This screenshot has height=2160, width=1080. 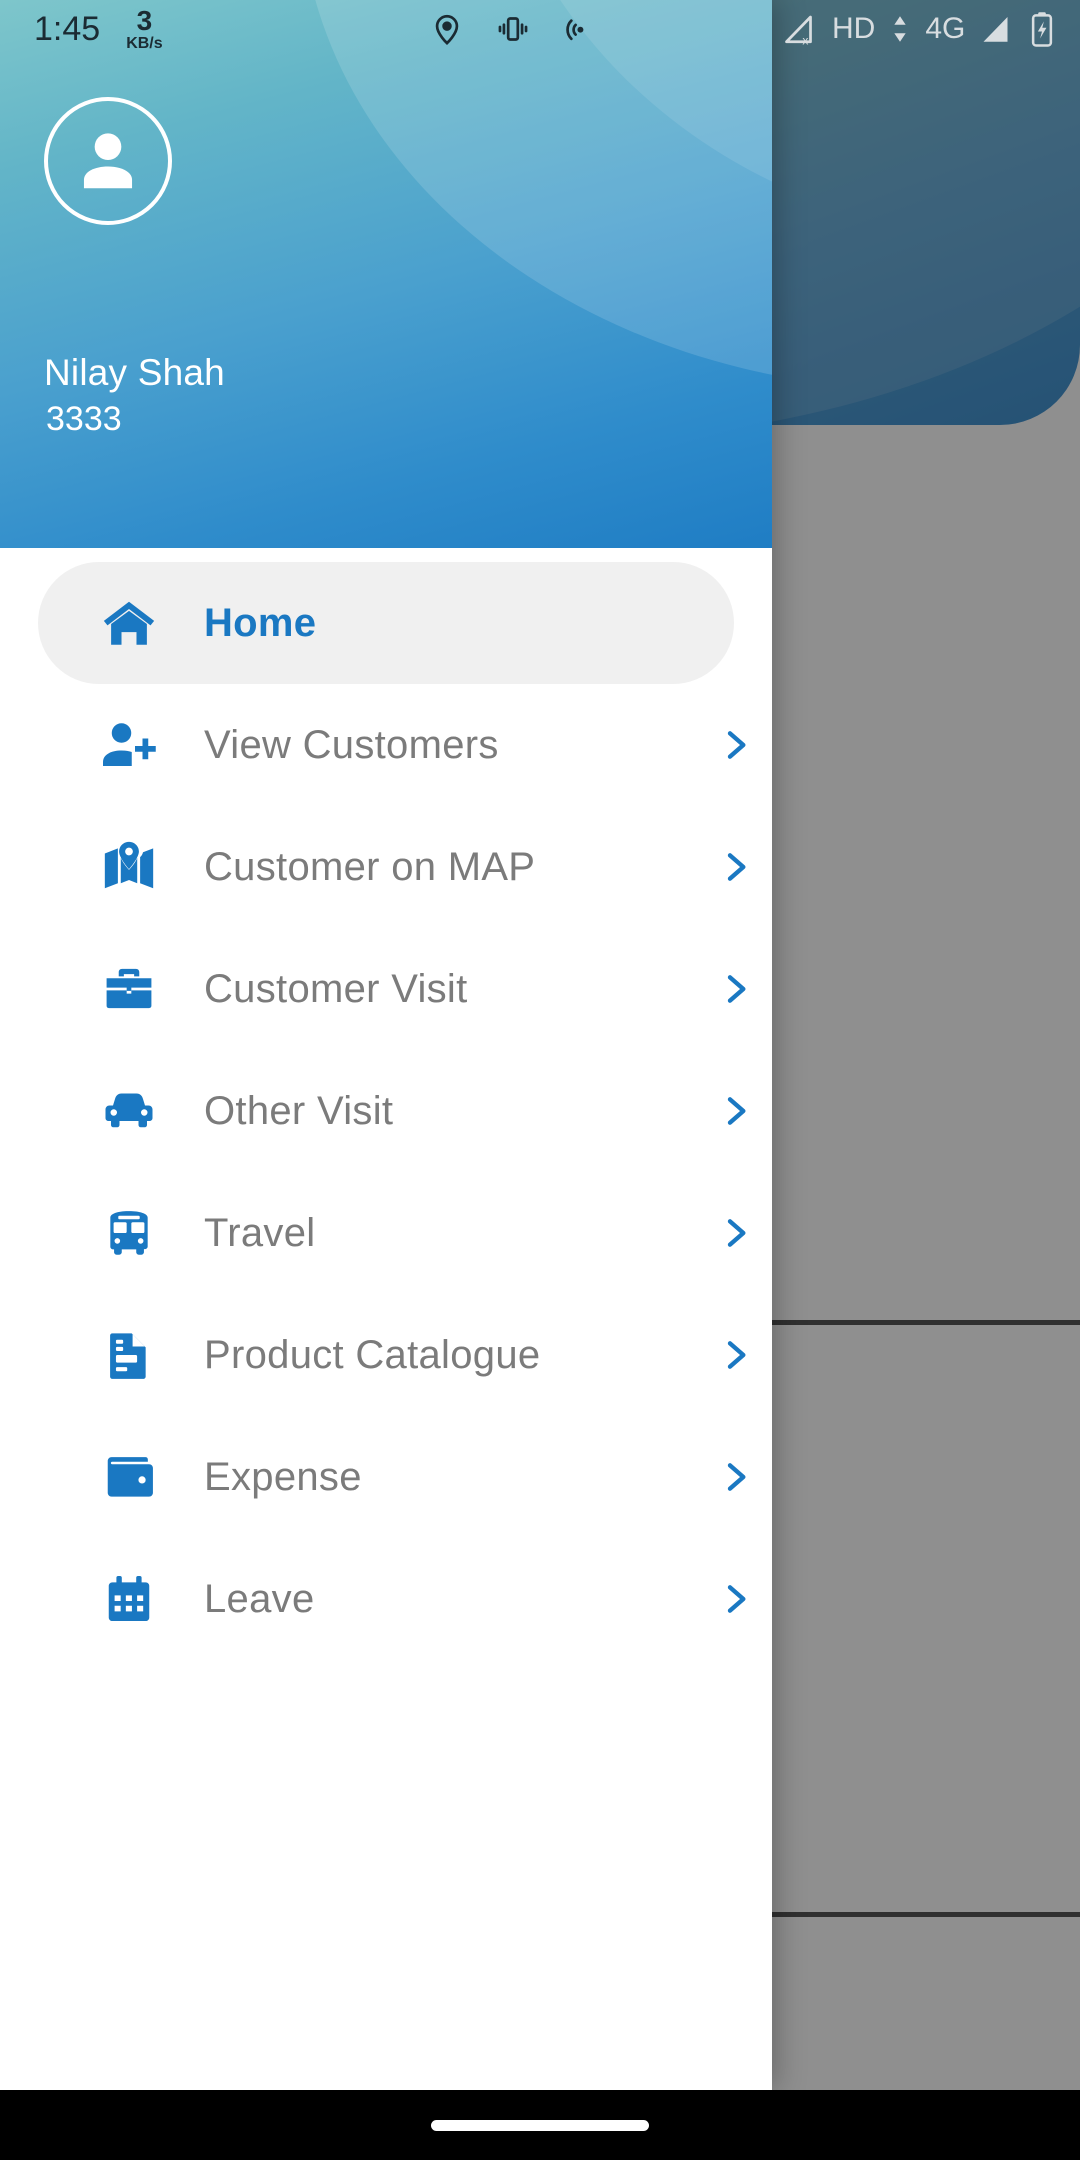 I want to click on person-add-icon, so click(x=129, y=745).